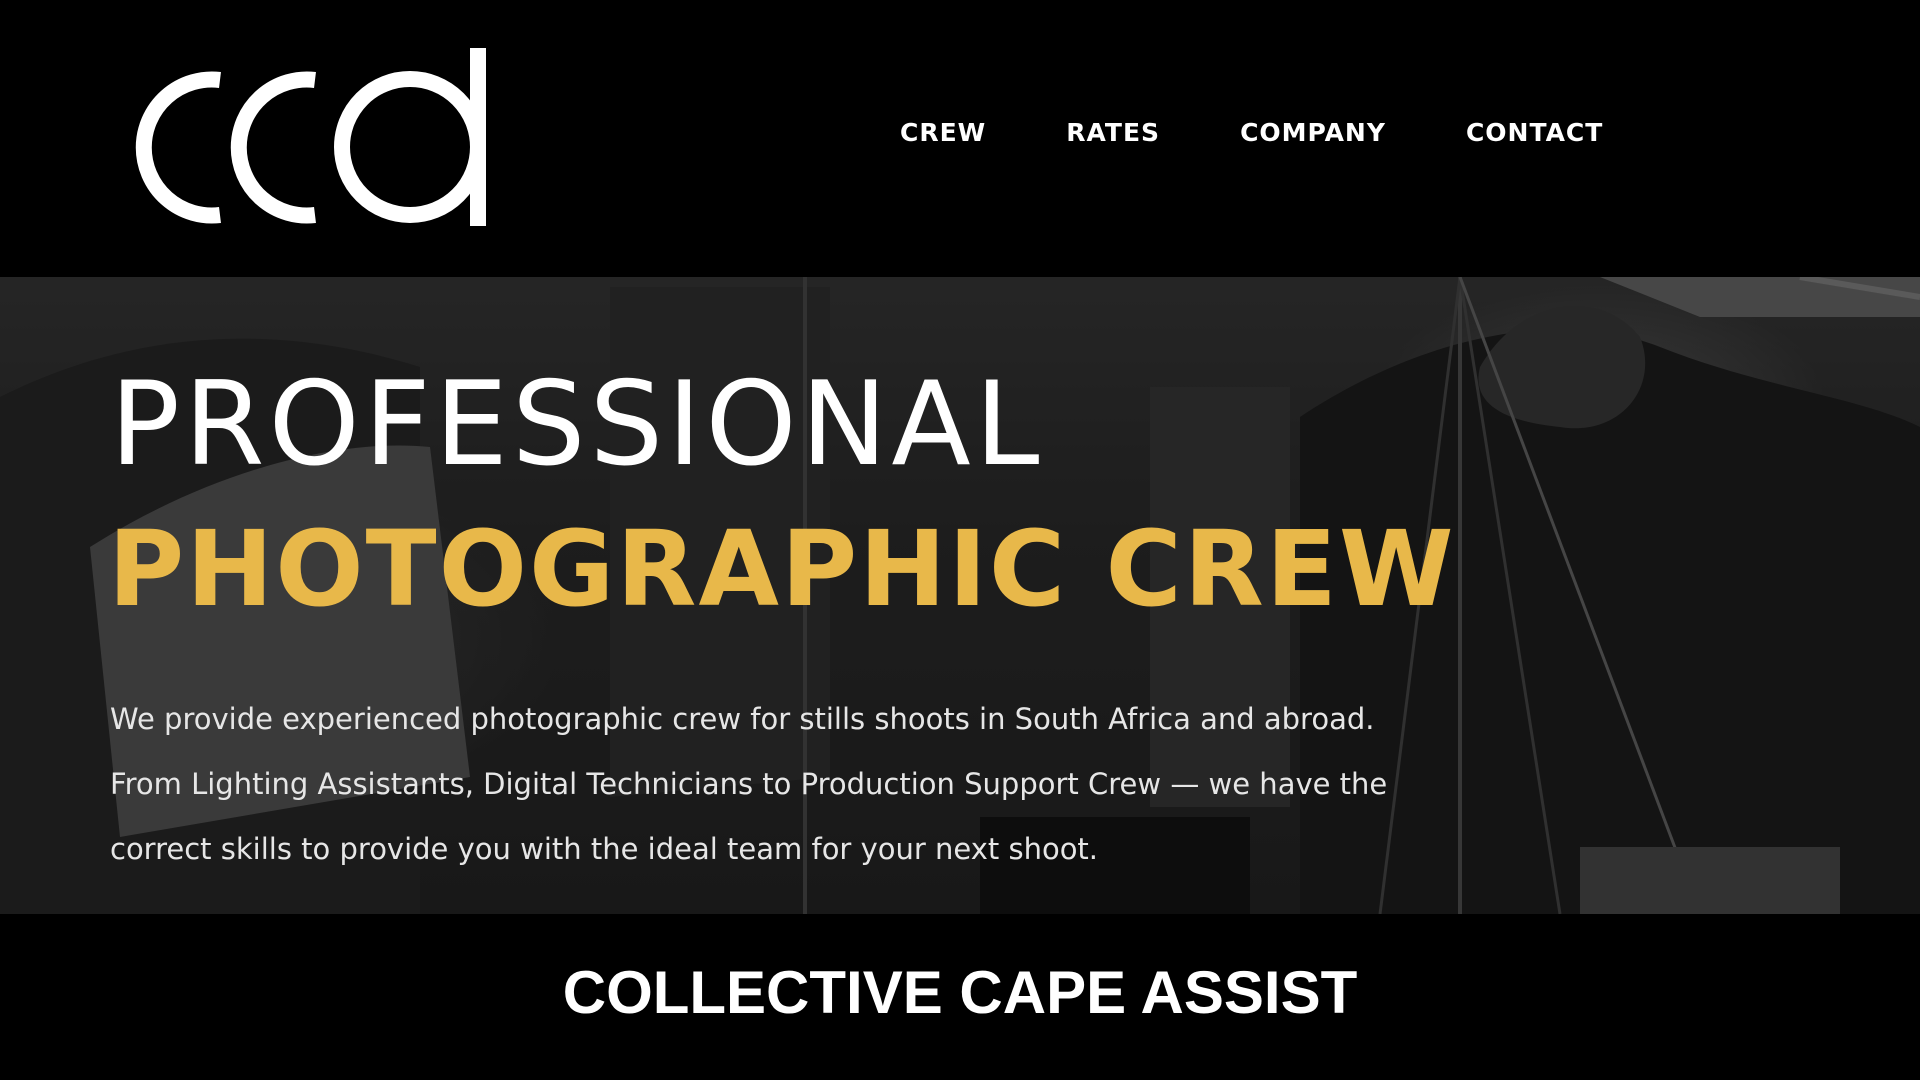 The height and width of the screenshot is (1080, 1920). Describe the element at coordinates (315, 140) in the screenshot. I see `cca-logo-icon` at that location.